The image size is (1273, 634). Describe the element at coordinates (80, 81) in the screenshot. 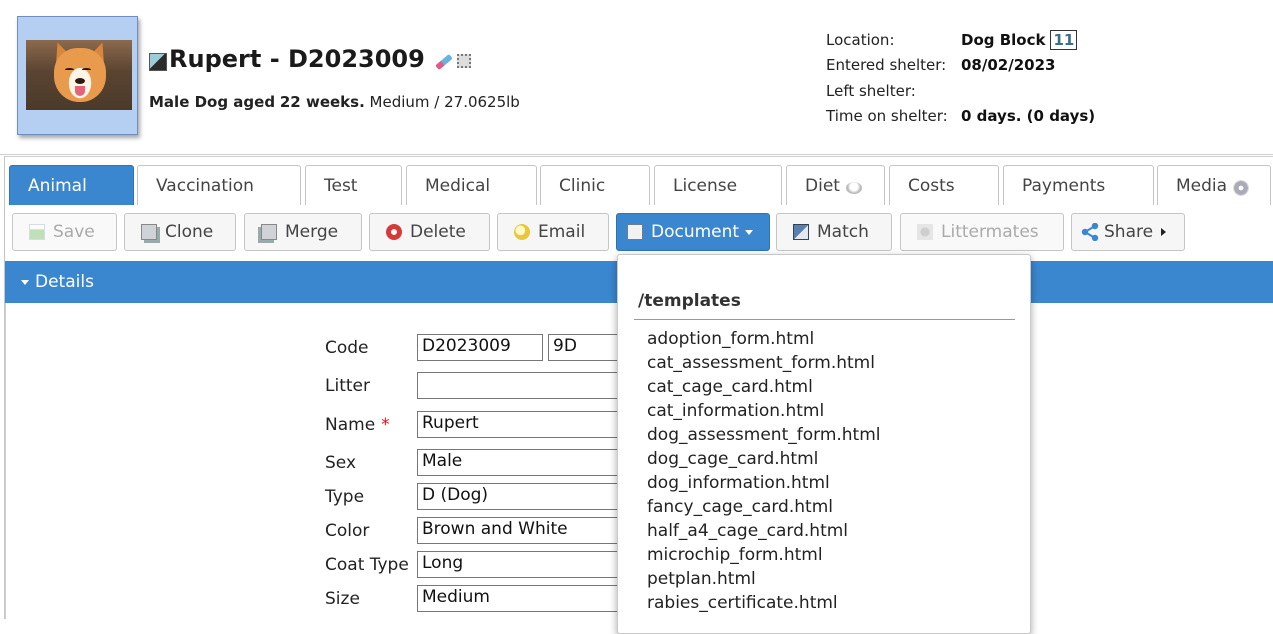

I see `dog-nose` at that location.